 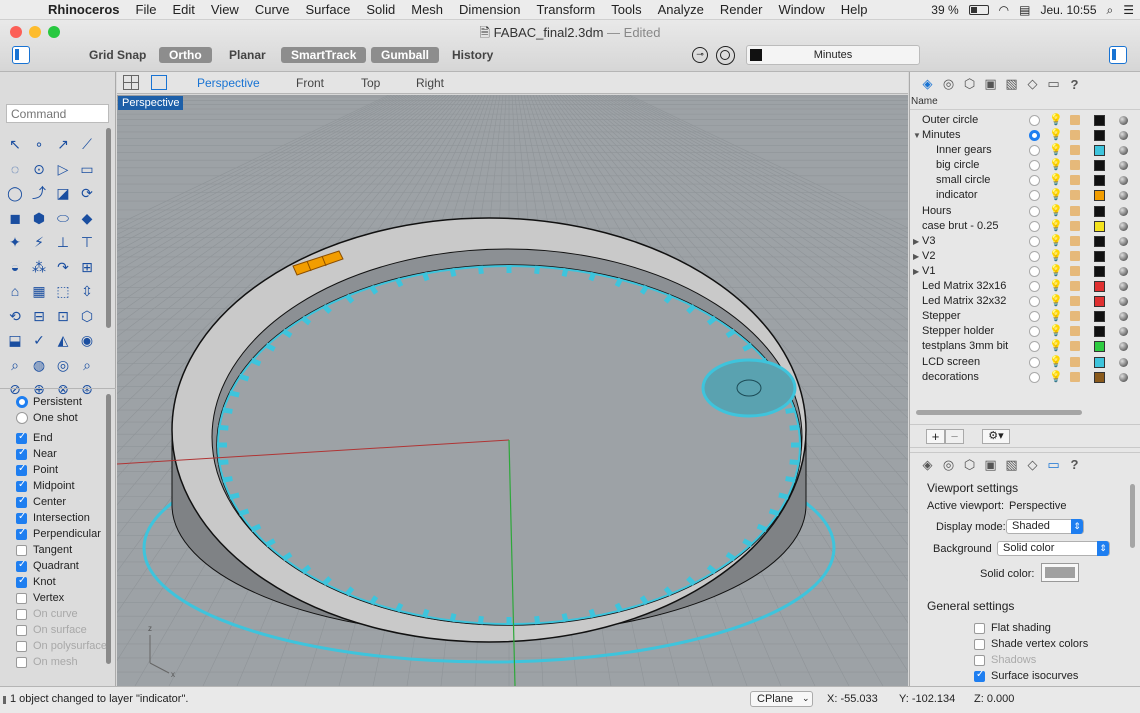 I want to click on layer-options-gear-icon: ⚙▾, so click(x=996, y=436).